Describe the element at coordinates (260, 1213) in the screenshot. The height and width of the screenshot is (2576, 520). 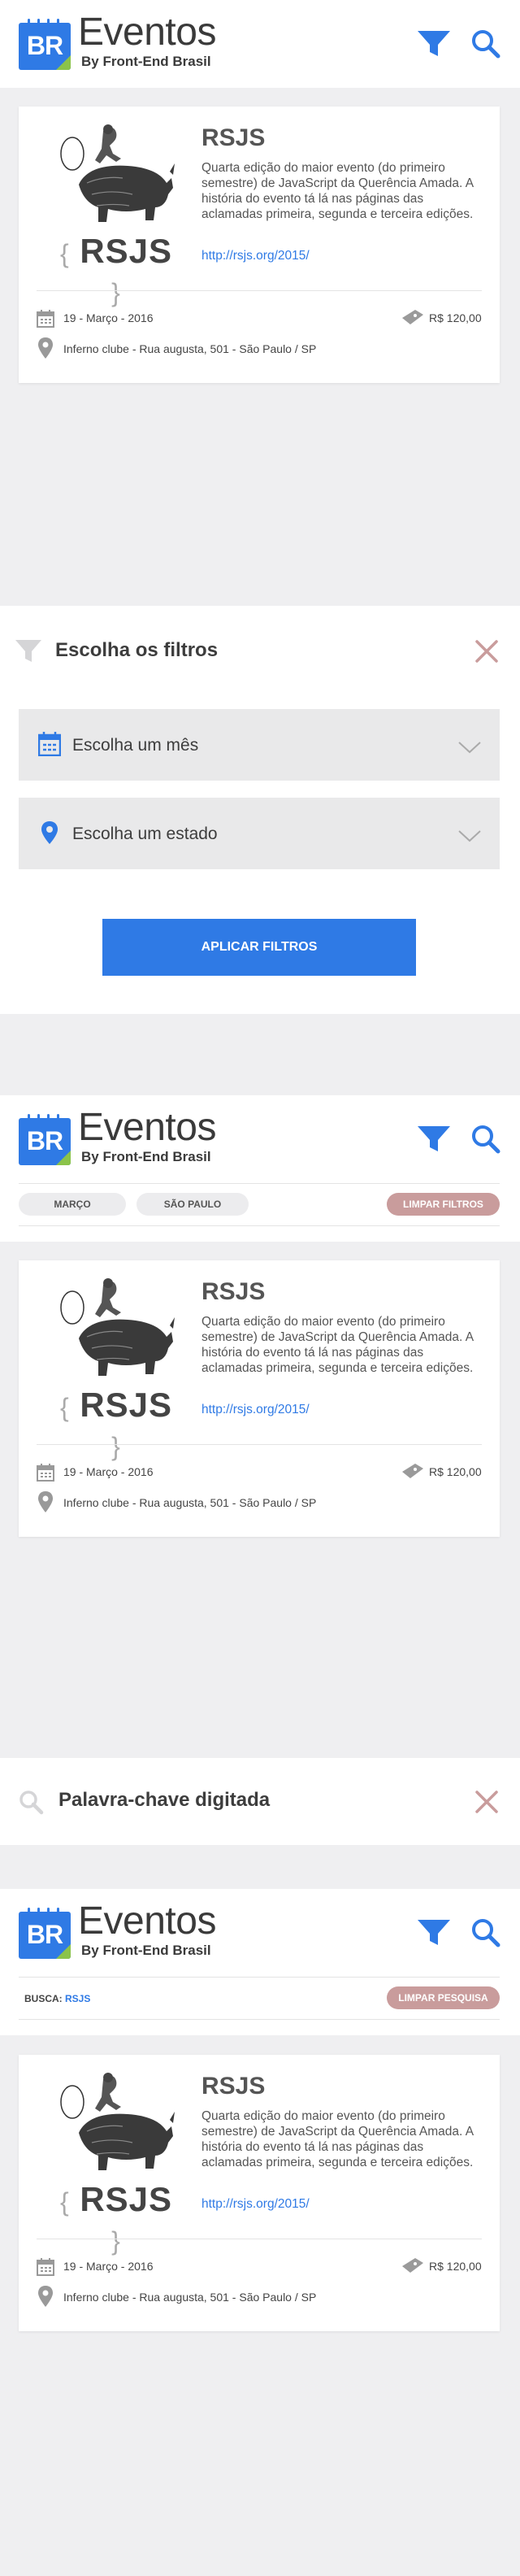
I see `active-filters-bar: MARÇO SÃO PAULO LIMPAR FILTROS` at that location.